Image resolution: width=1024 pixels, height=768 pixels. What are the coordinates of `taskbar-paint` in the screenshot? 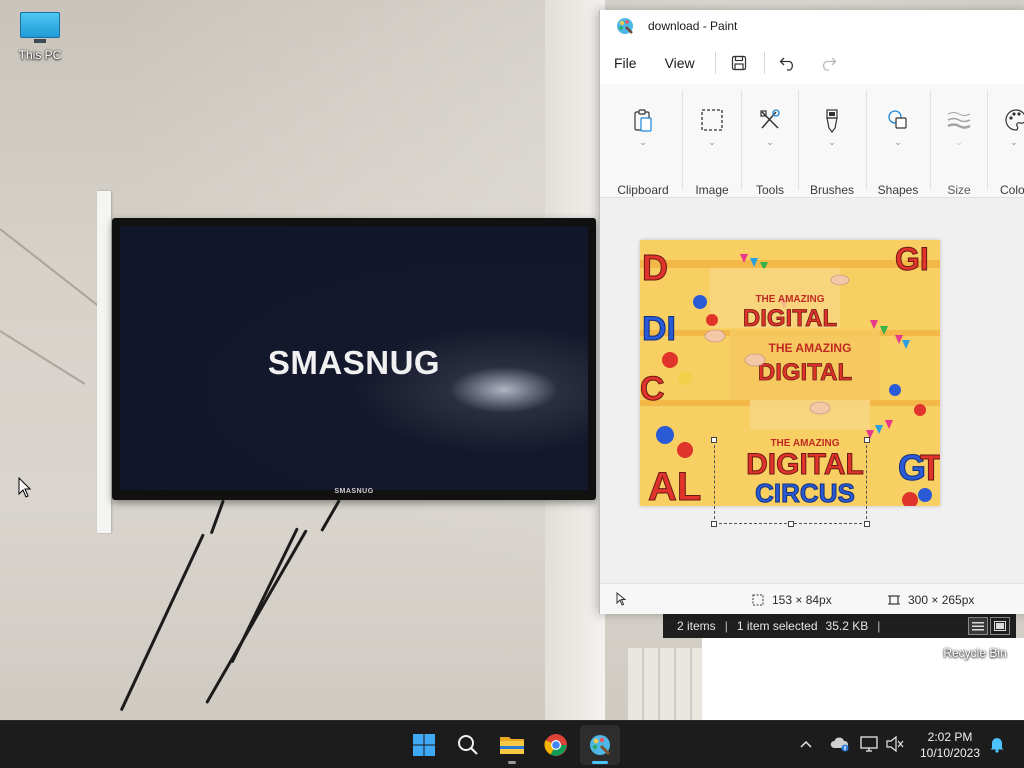 It's located at (600, 745).